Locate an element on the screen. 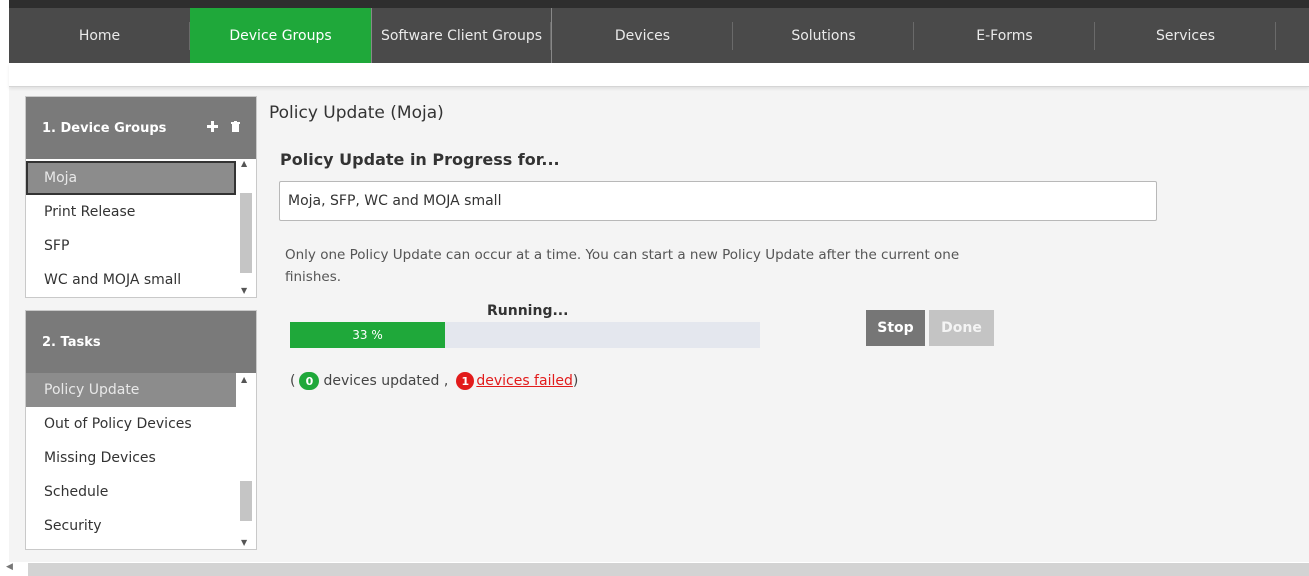 This screenshot has height=576, width=1309. trash-icon is located at coordinates (235, 128).